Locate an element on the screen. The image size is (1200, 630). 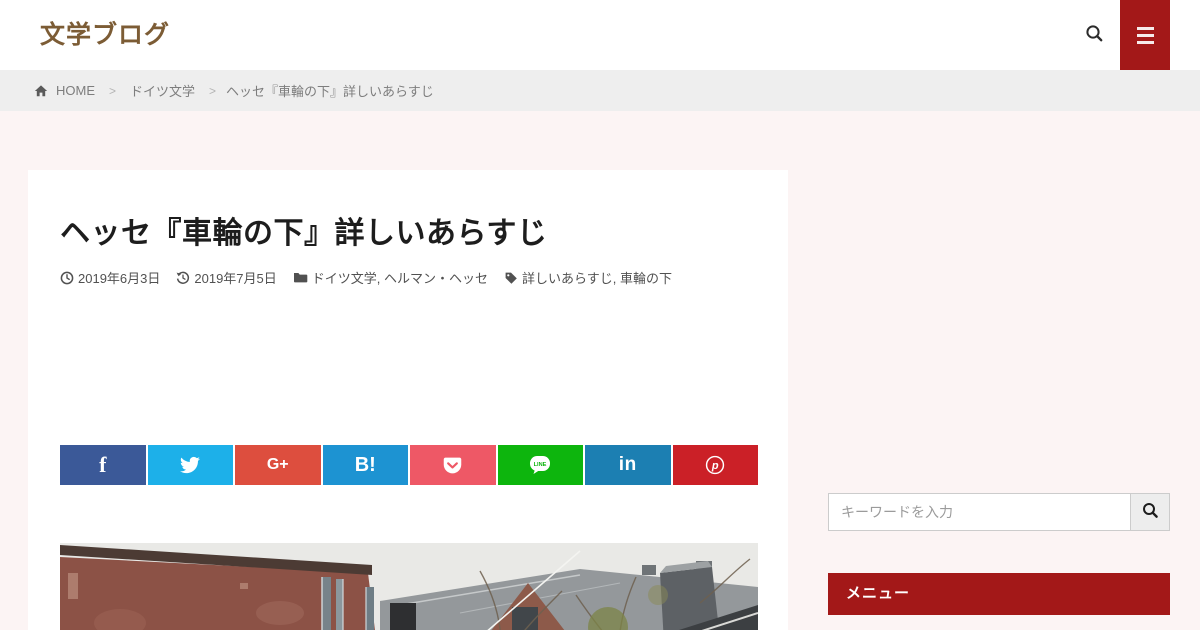
google-plus-icon: G+ is located at coordinates (277, 464).